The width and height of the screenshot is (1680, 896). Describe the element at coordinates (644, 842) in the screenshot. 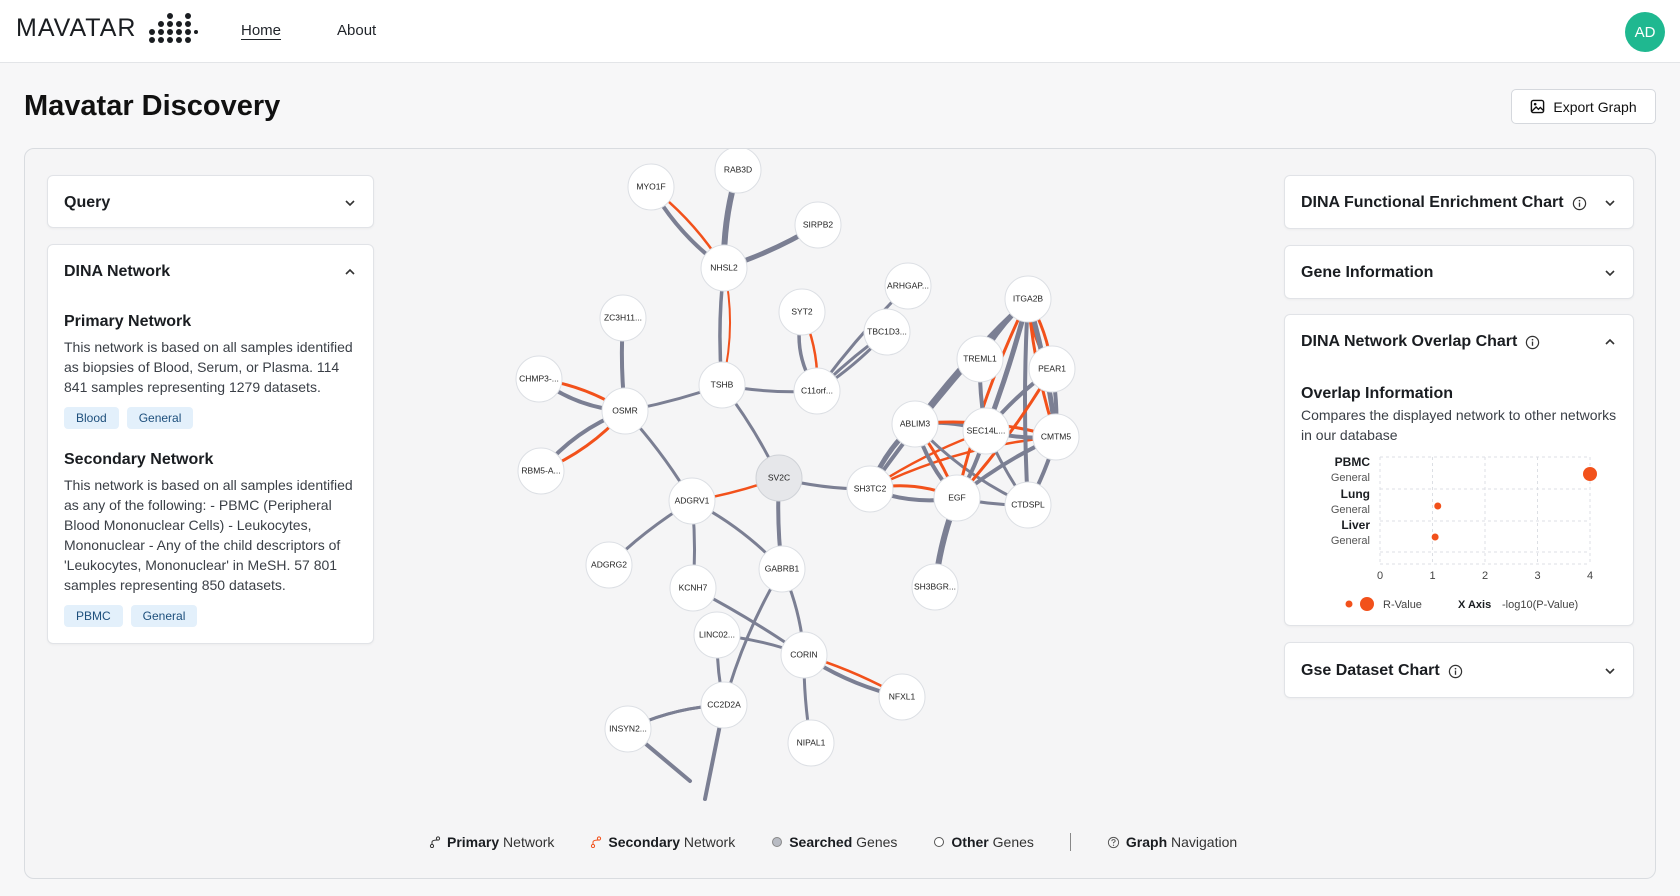

I see `legend-secondary-bold: Secondary` at that location.